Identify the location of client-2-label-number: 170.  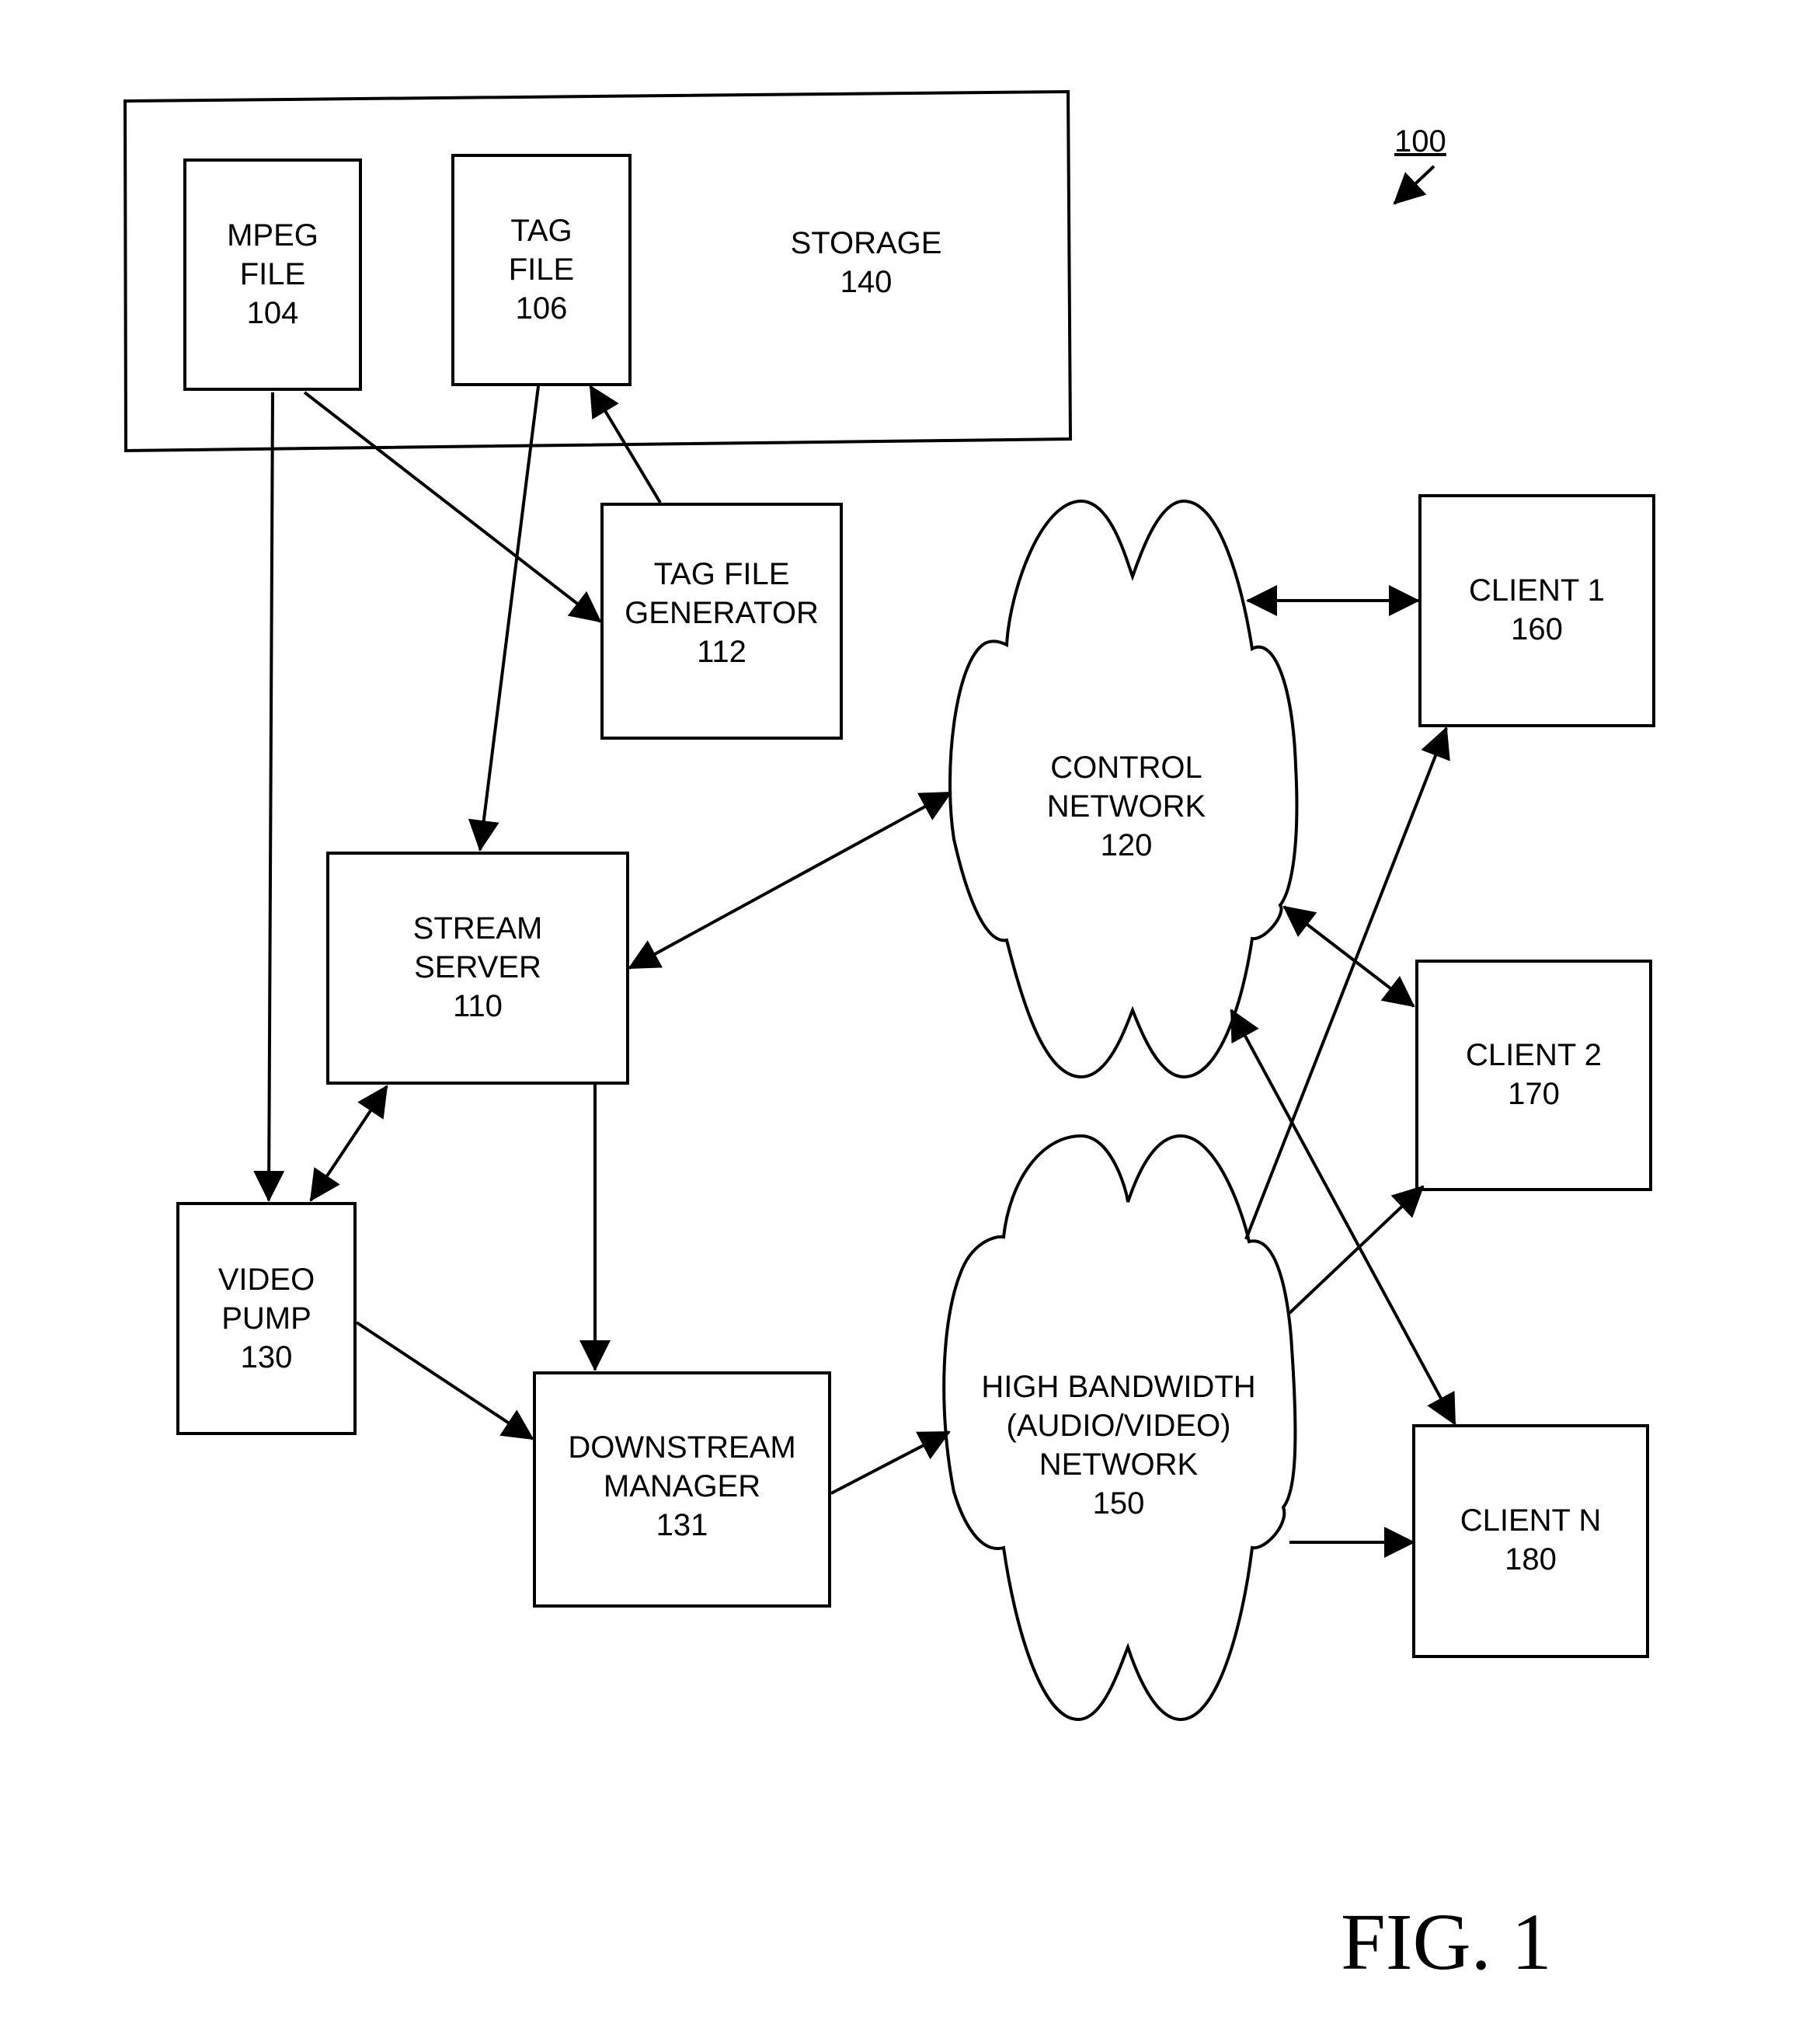
(1534, 1094).